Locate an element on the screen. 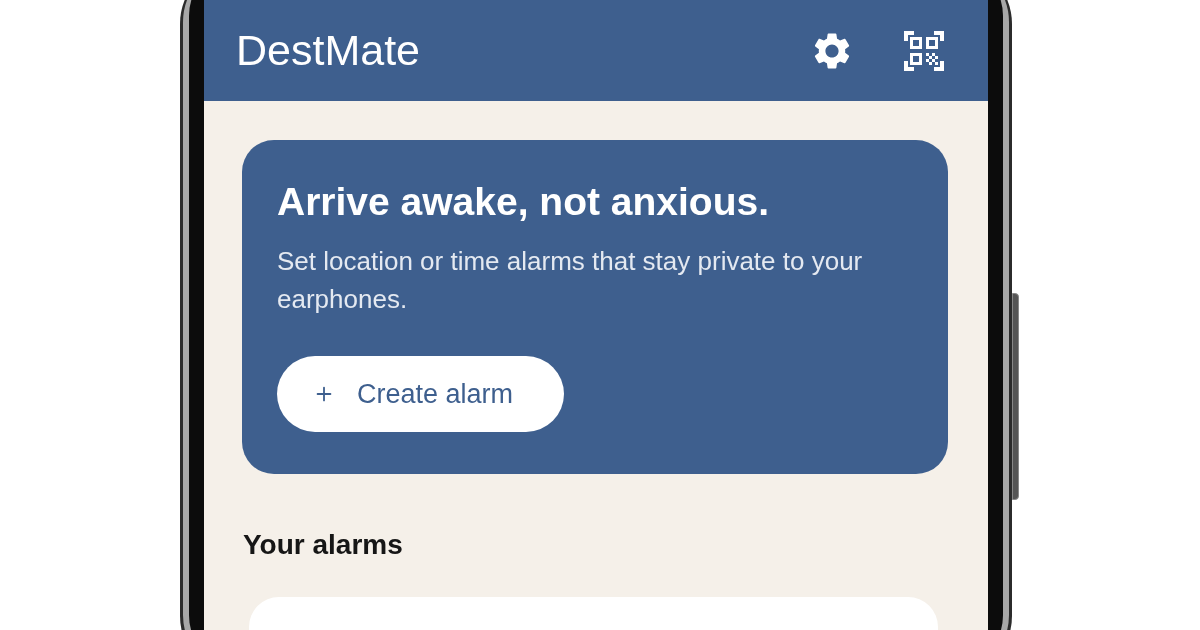  hero-title: Arrive awake, not anxious. is located at coordinates (523, 202).